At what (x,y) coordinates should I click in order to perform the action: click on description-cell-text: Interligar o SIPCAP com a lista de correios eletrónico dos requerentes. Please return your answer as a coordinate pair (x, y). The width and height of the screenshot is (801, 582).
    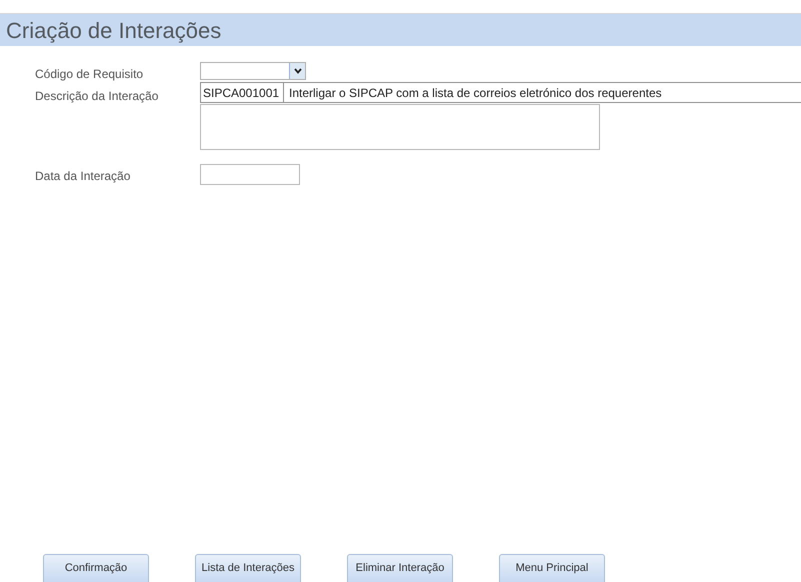
    Looking at the image, I should click on (475, 93).